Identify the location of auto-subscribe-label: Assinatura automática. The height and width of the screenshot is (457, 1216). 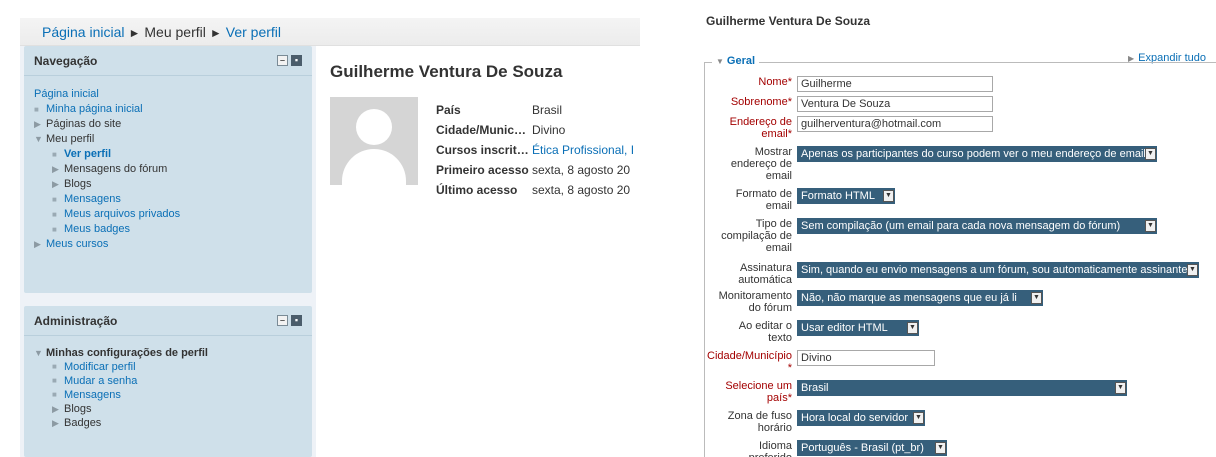
(765, 274).